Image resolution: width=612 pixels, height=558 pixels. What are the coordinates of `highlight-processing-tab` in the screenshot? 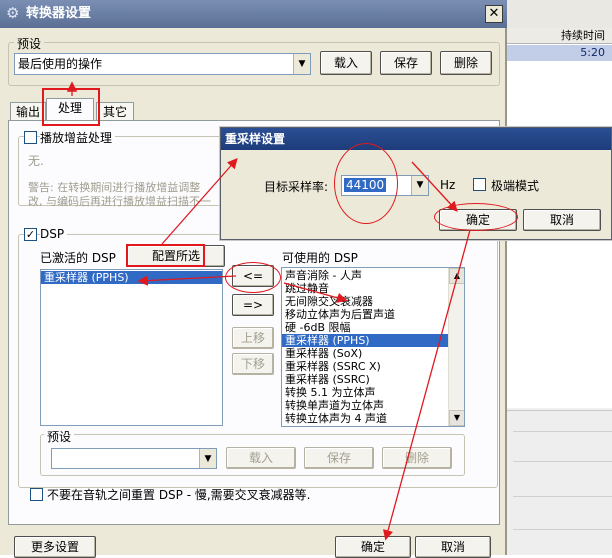 It's located at (71, 107).